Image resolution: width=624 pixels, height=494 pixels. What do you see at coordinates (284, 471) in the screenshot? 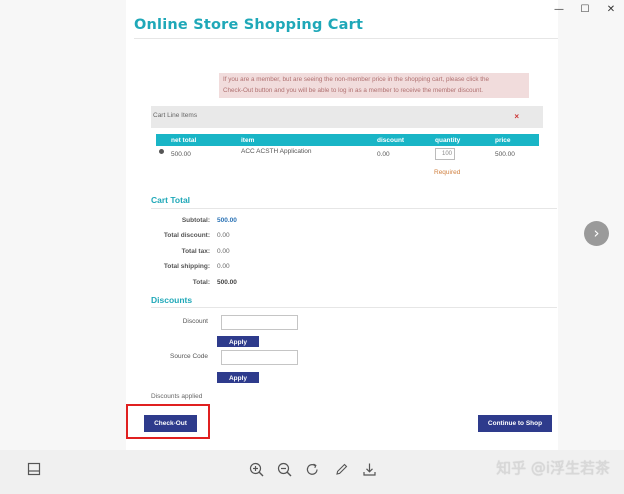
I see `zoom-out-icon` at bounding box center [284, 471].